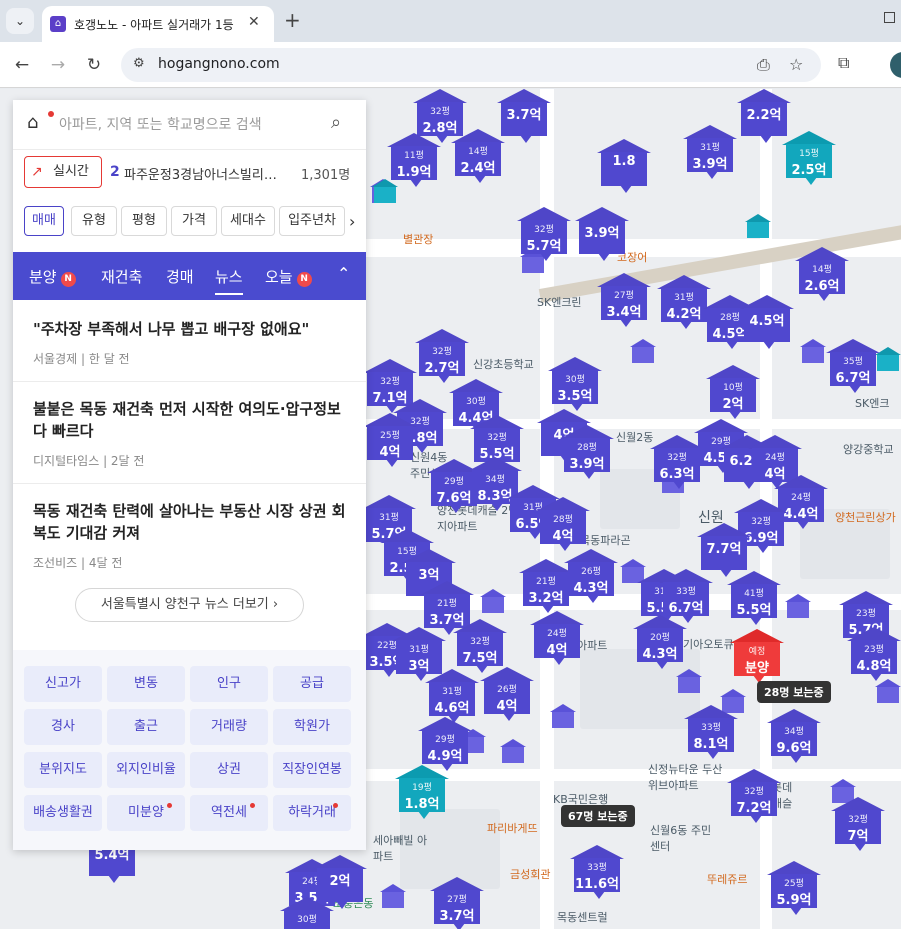 The width and height of the screenshot is (901, 929). What do you see at coordinates (414, 161) in the screenshot?
I see `apartment-price-marker: 11평 1.9억` at bounding box center [414, 161].